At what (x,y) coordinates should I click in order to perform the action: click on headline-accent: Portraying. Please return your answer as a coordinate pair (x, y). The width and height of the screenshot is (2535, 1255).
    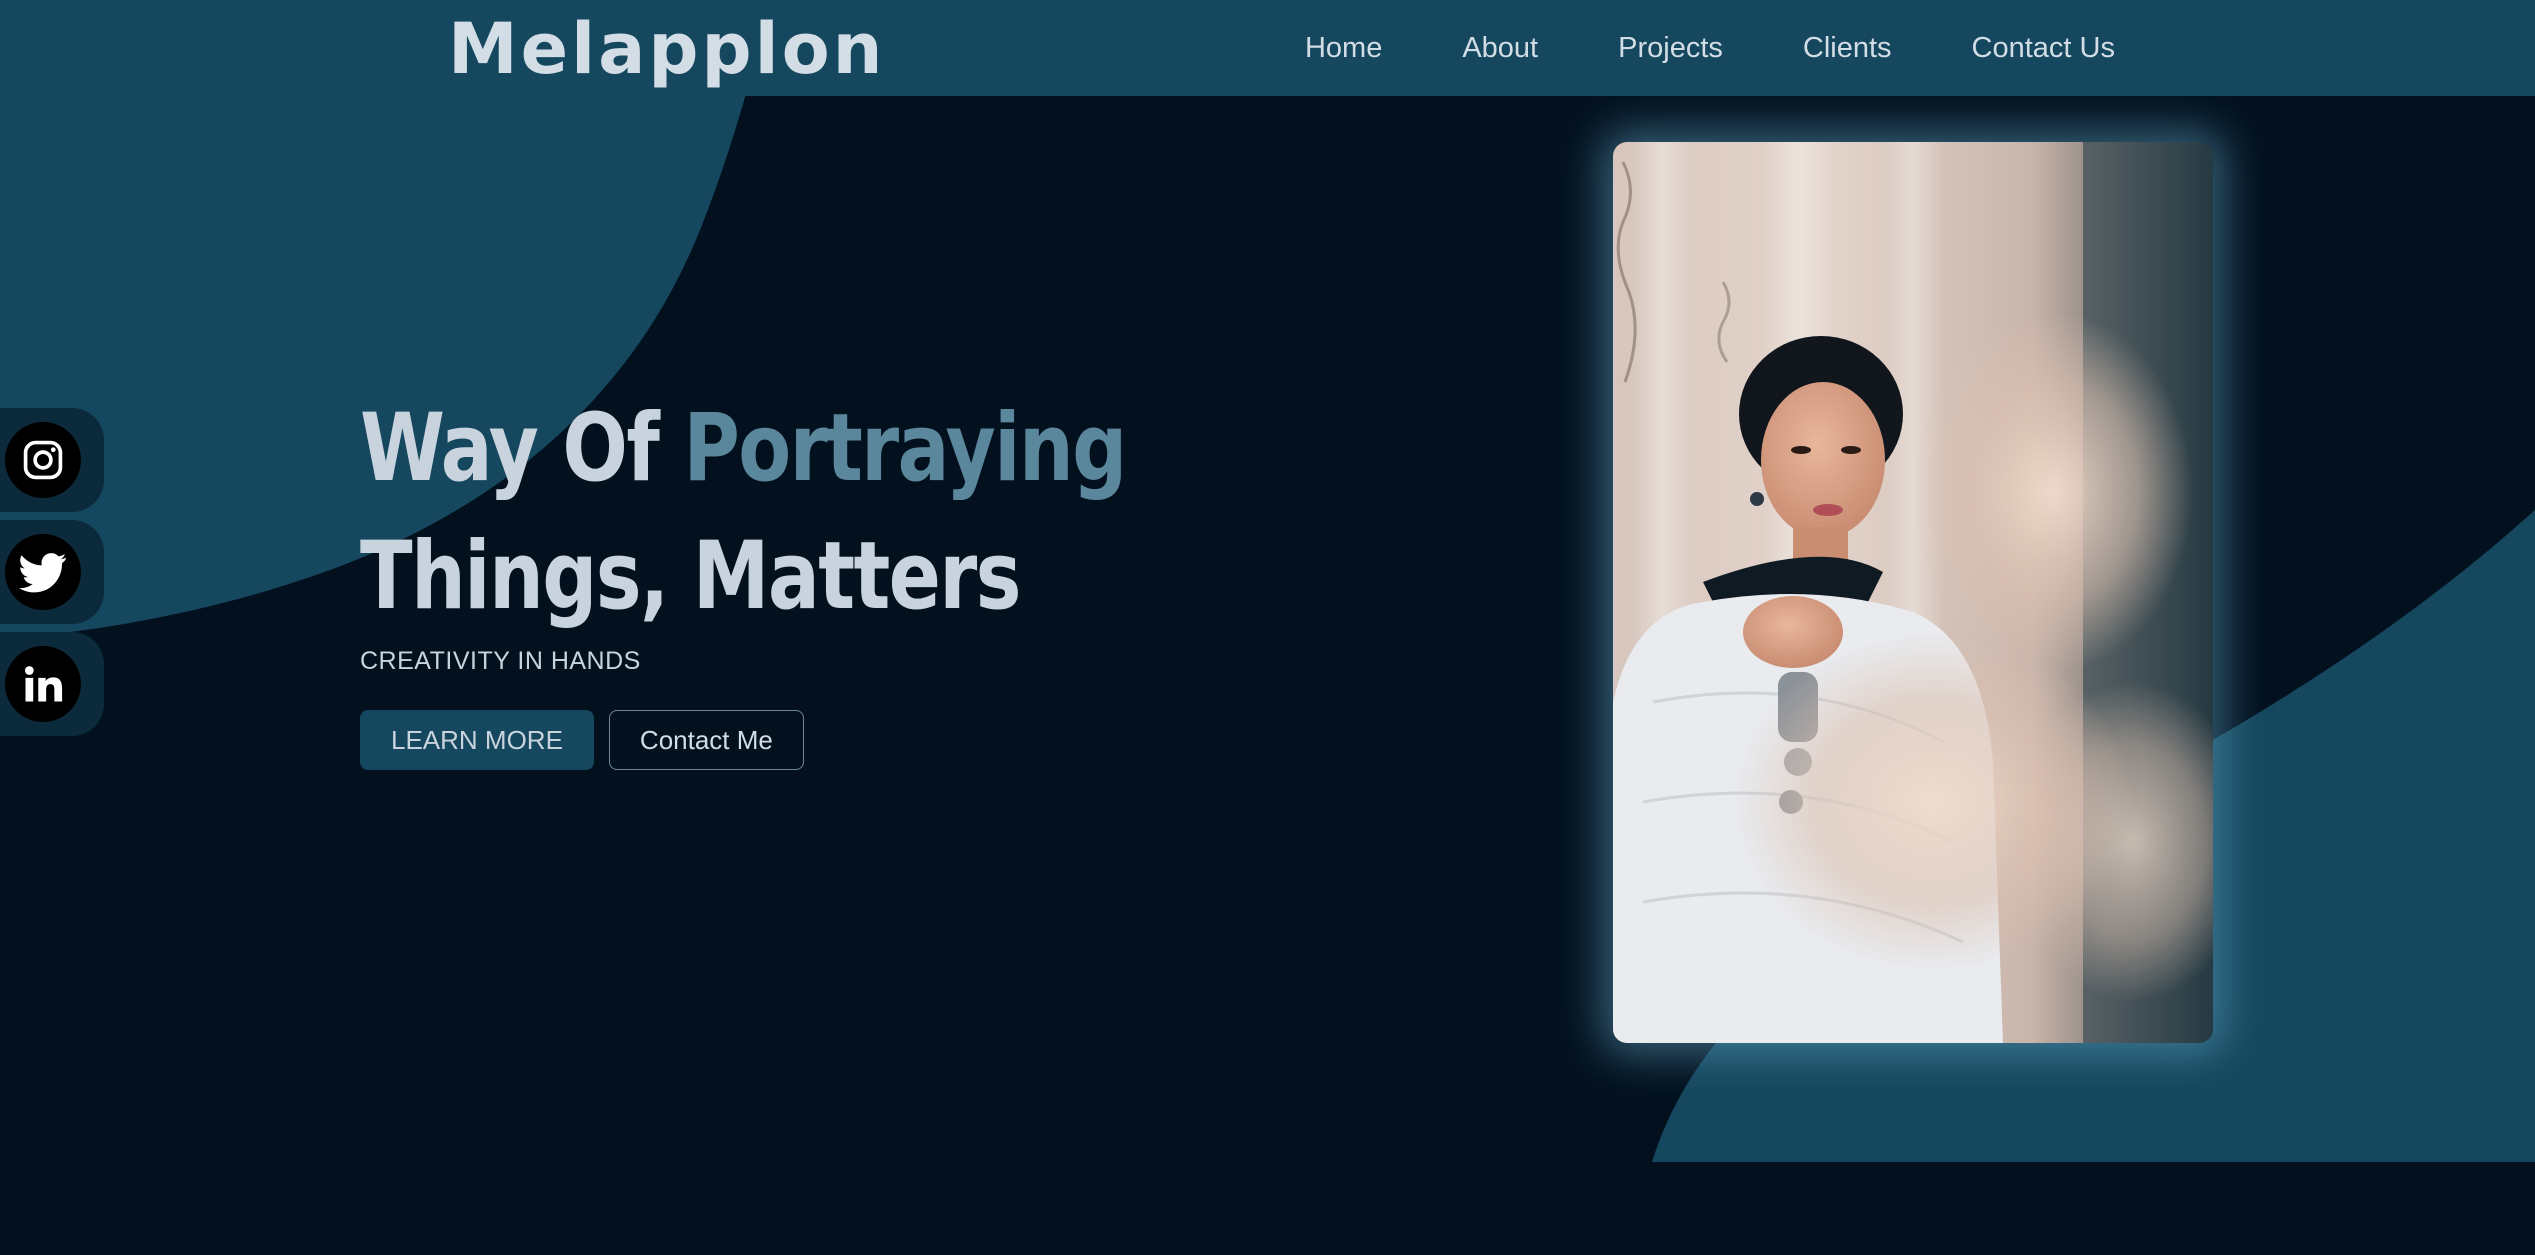
    Looking at the image, I should click on (905, 448).